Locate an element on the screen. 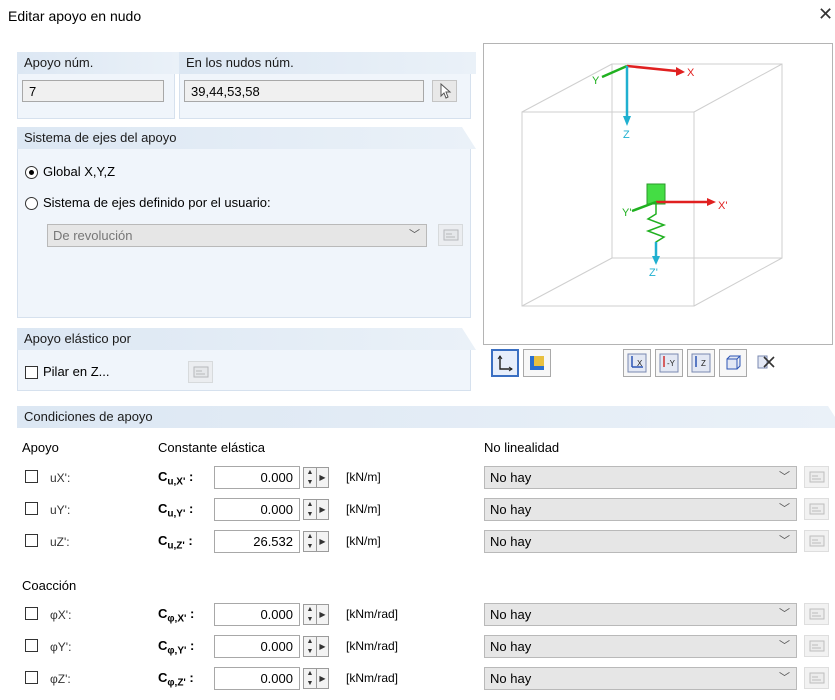 Image resolution: width=835 pixels, height=700 pixels. column-z-checkbox is located at coordinates (31, 372).